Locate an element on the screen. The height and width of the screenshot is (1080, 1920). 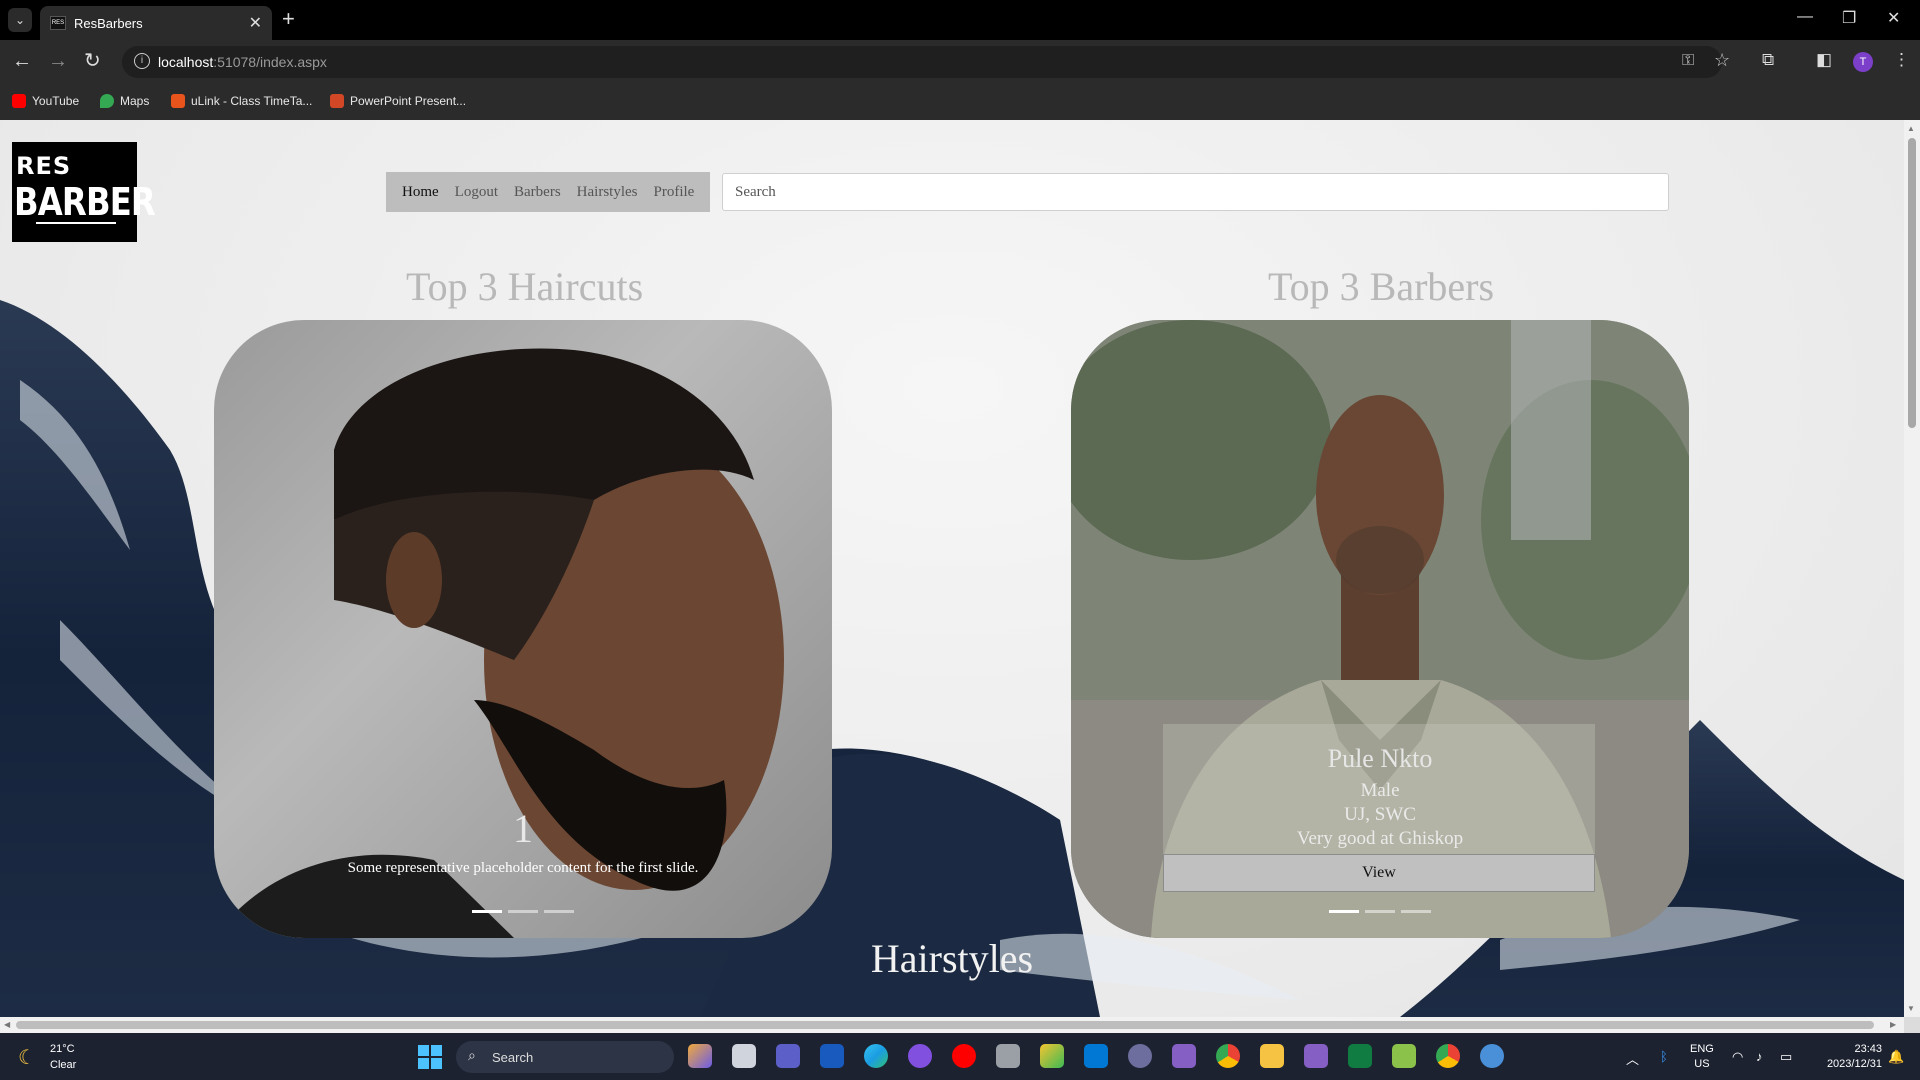
chrome-active-icon is located at coordinates (1448, 1056).